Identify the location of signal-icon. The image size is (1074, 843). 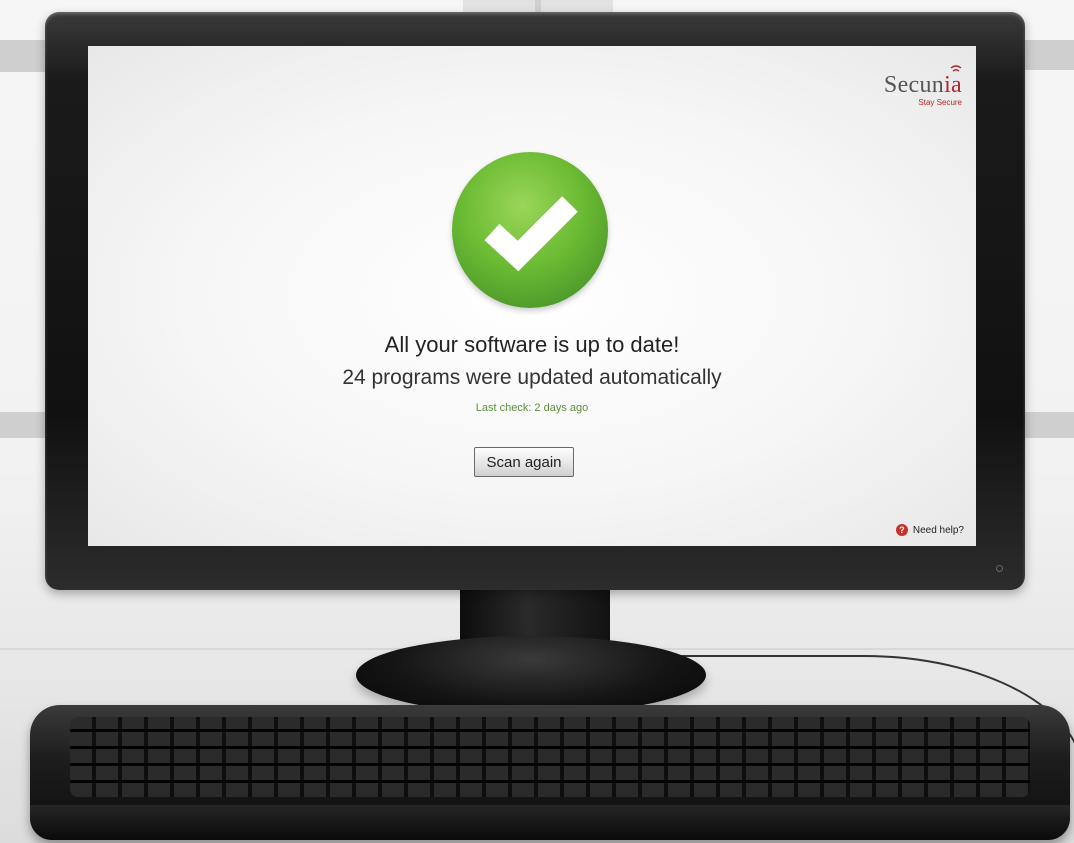
(956, 68).